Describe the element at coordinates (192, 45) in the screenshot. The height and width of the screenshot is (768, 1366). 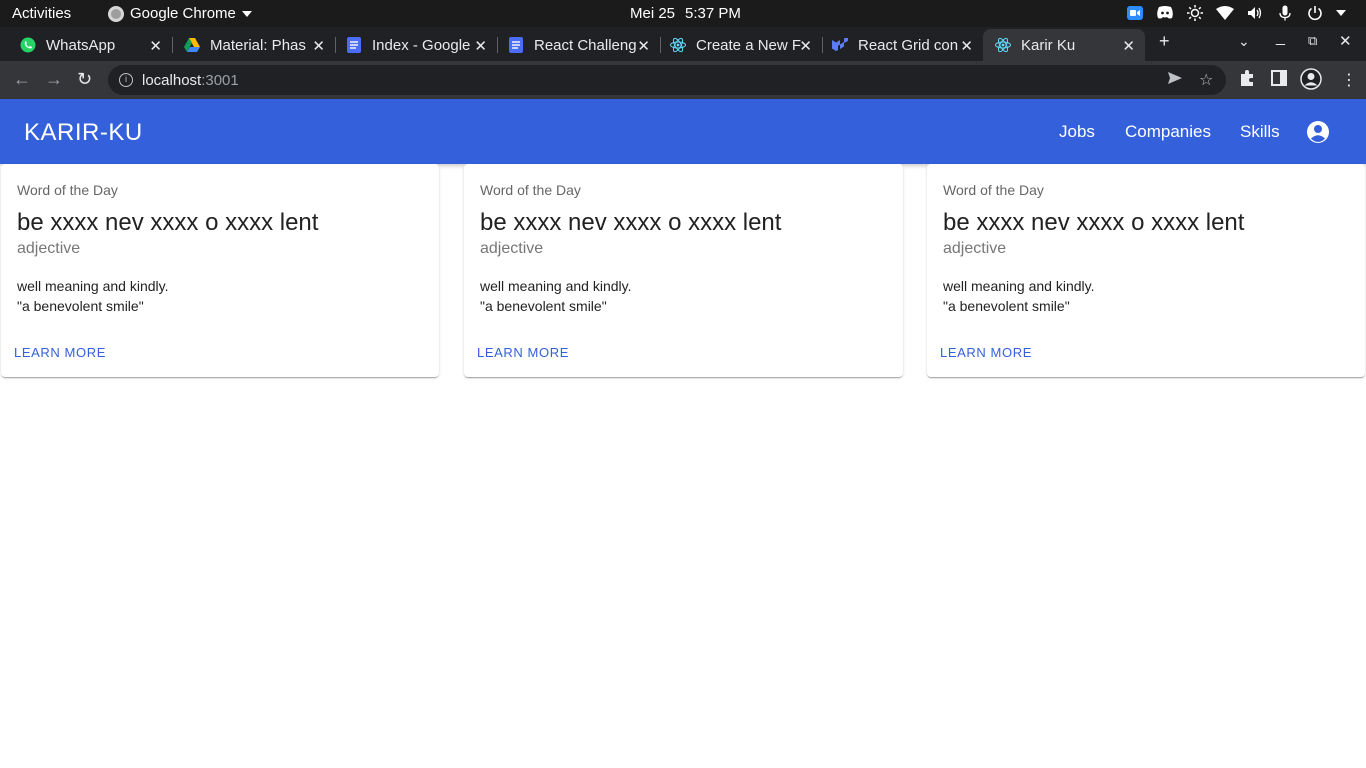
I see `google-drive-icon` at that location.